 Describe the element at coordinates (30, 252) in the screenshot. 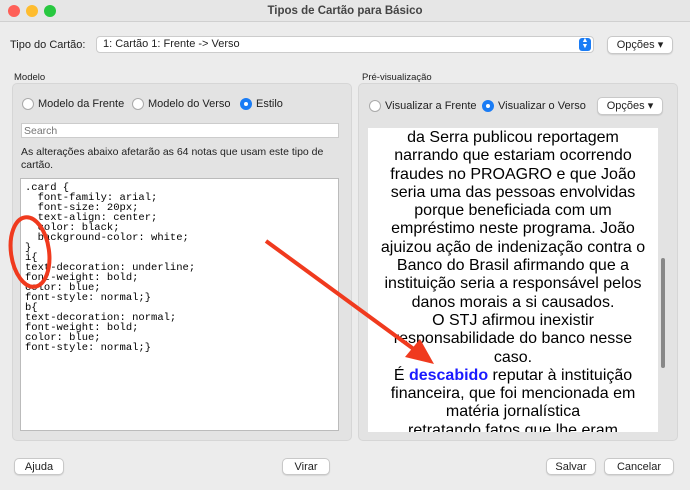

I see `annotation-circle` at that location.